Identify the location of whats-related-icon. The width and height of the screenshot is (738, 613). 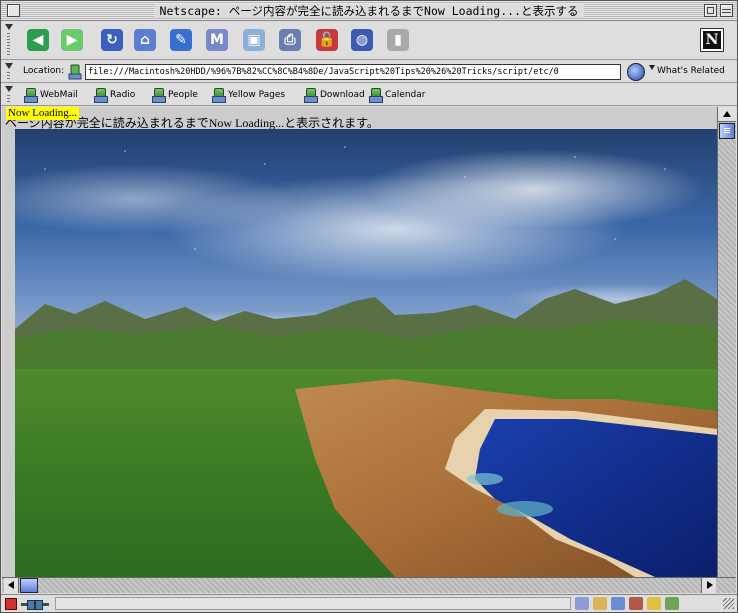
(636, 72).